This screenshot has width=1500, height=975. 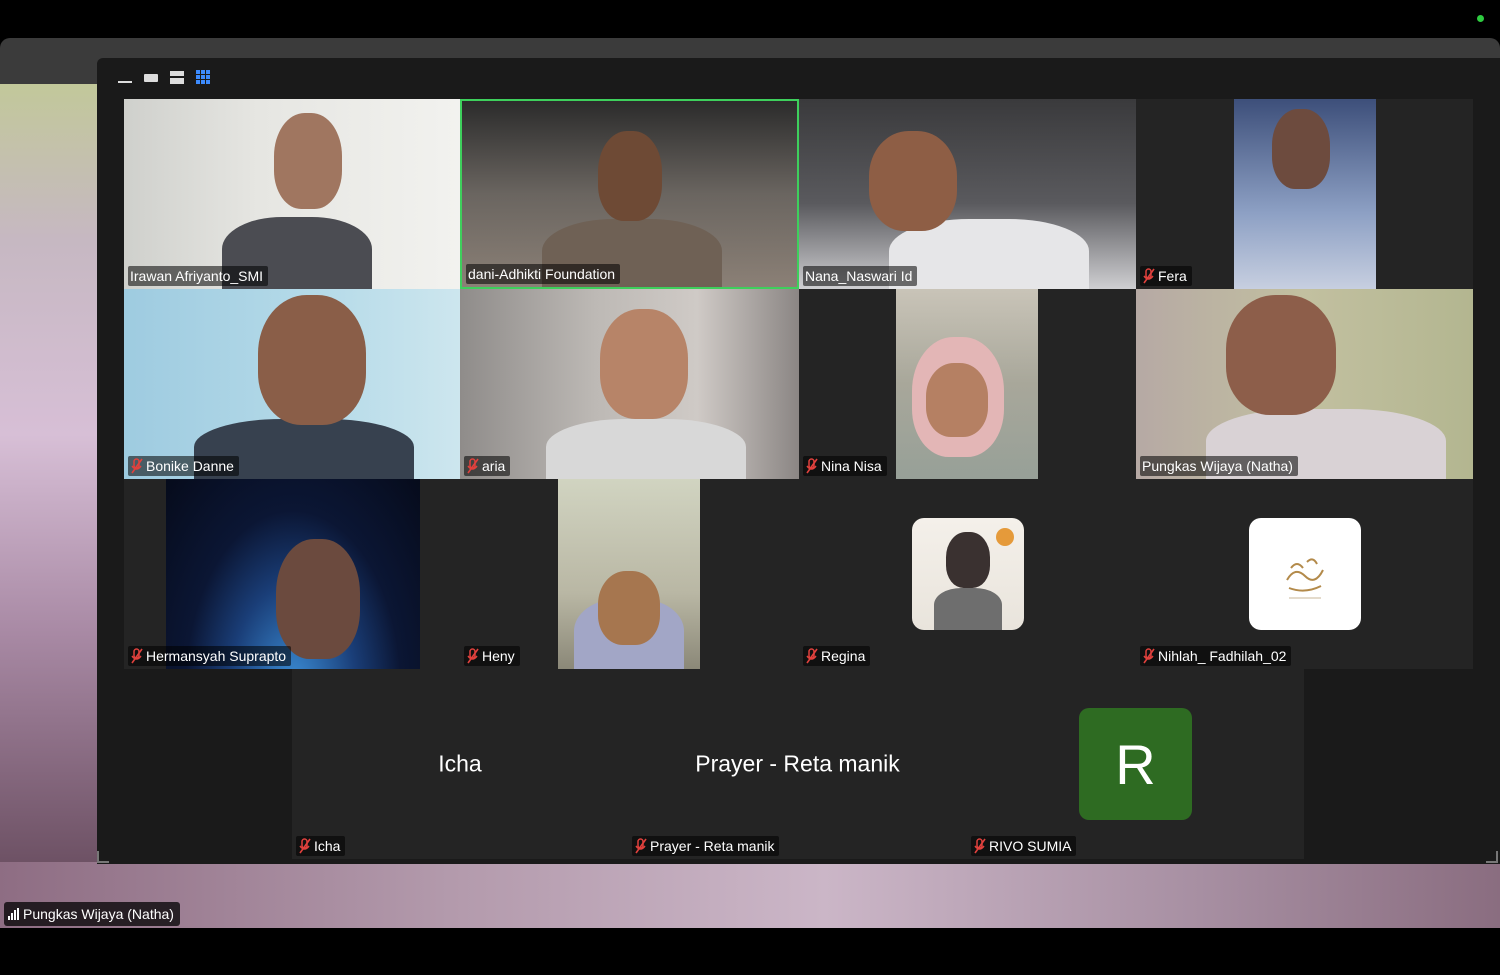 What do you see at coordinates (1304, 384) in the screenshot?
I see `participant-tile: Pungkas Wijaya (Natha)` at bounding box center [1304, 384].